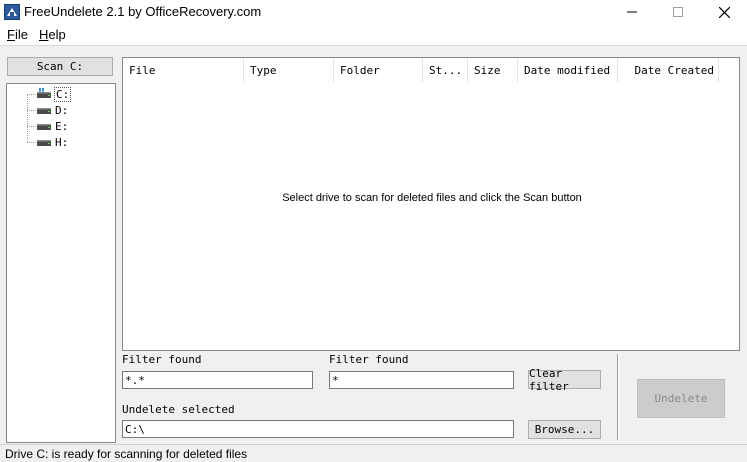  I want to click on filter-found-label: Filter found, so click(162, 359).